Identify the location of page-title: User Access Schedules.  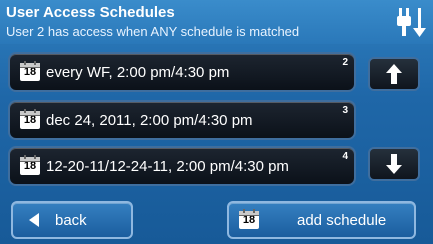
(90, 12).